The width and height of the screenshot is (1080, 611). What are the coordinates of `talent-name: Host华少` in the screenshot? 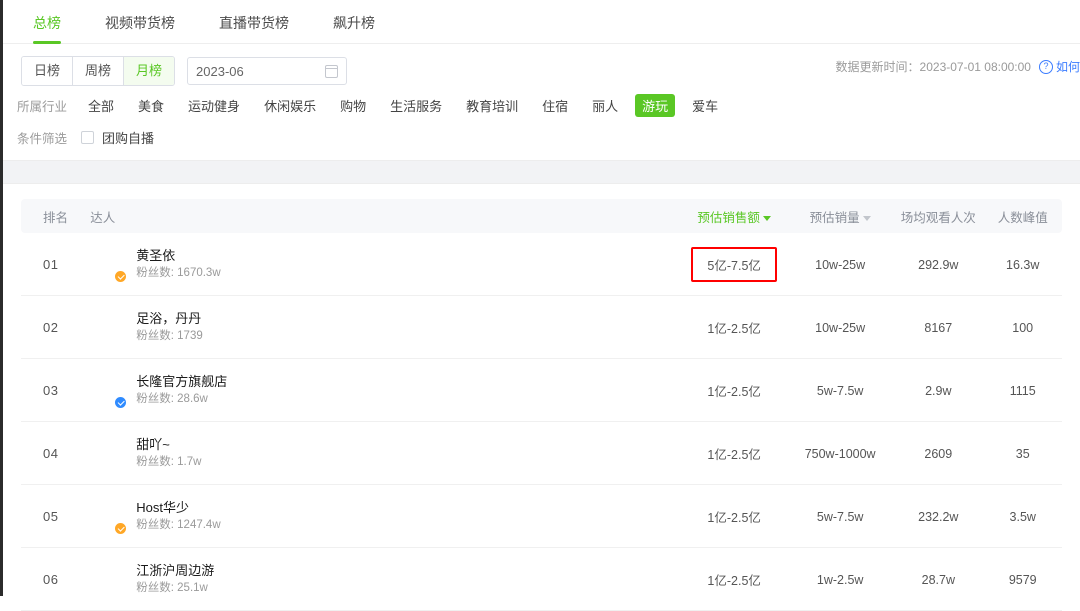 It's located at (178, 507).